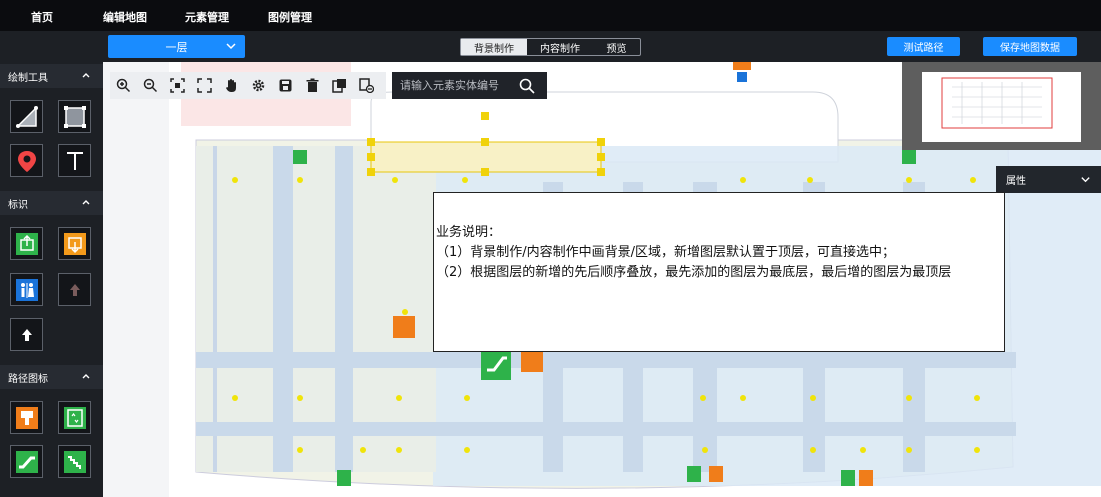 This screenshot has width=1101, height=497. I want to click on fullscreen-icon, so click(204, 85).